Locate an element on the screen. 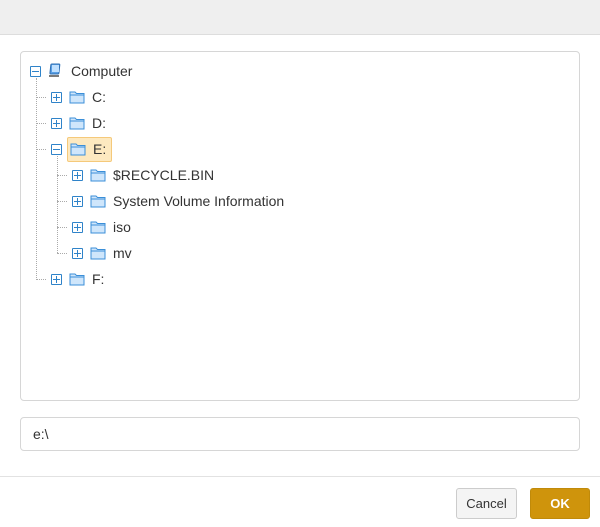  tree-node-label: $RECYCLE.BIN is located at coordinates (163, 175).